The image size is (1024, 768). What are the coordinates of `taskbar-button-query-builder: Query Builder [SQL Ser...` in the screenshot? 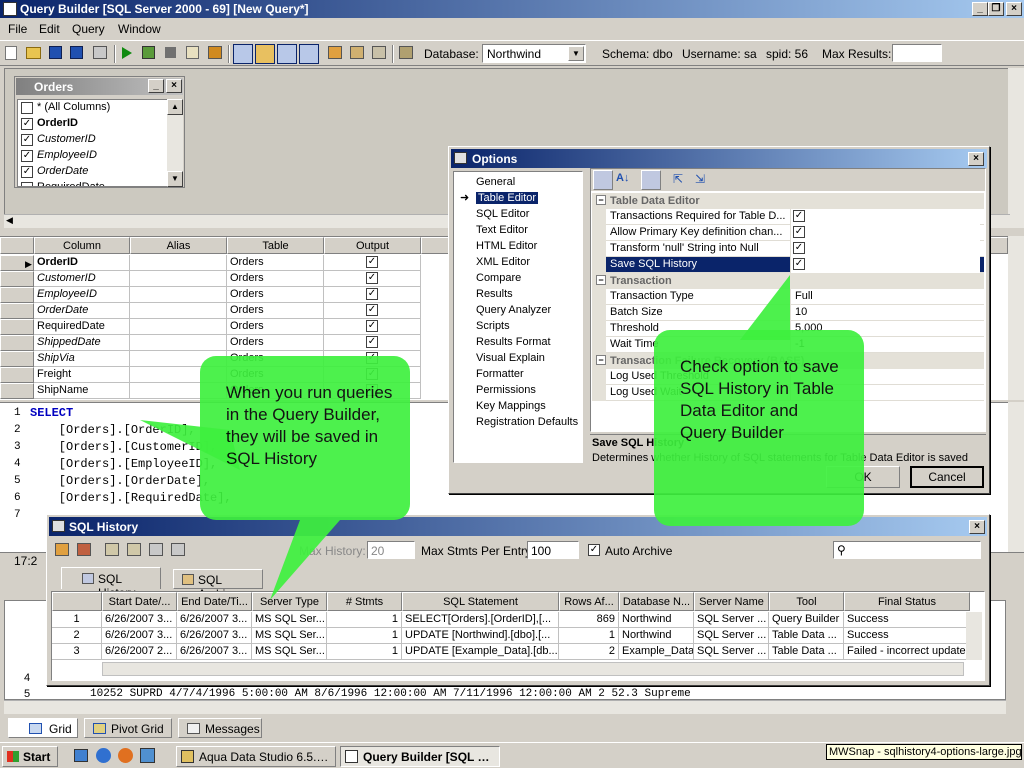 It's located at (420, 756).